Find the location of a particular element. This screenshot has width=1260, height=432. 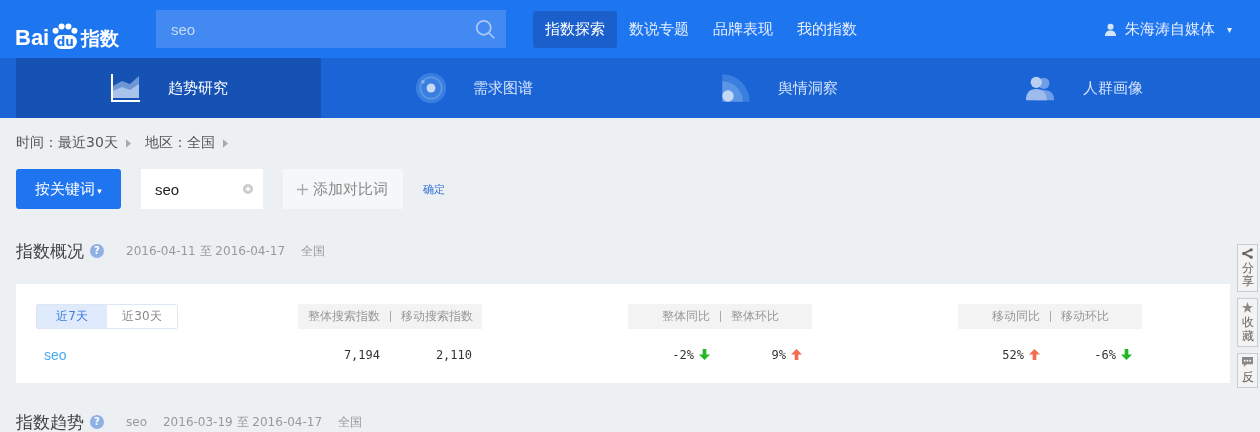

mode-button: 按关键词▾ is located at coordinates (68, 189).